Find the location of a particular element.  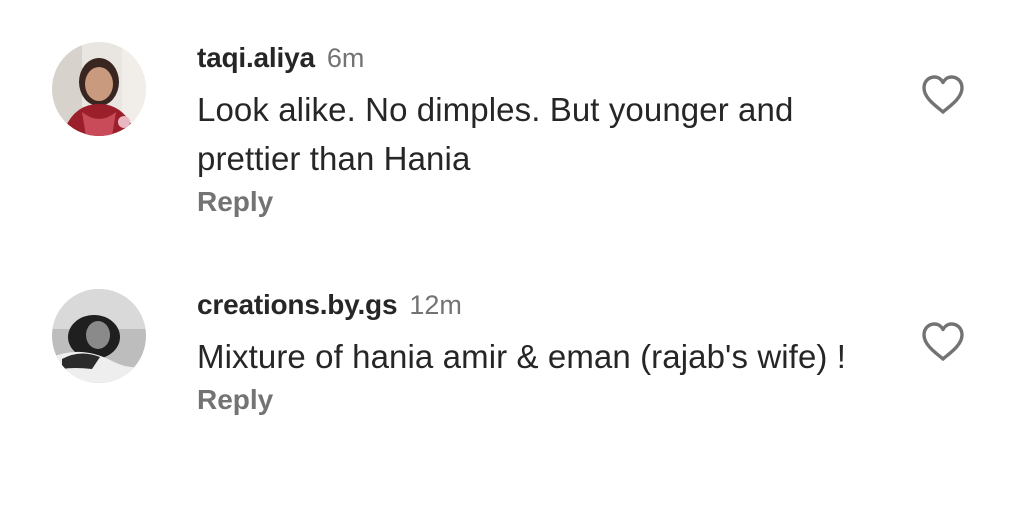

comment-meta: taqi.aliya 6m is located at coordinates (547, 61).